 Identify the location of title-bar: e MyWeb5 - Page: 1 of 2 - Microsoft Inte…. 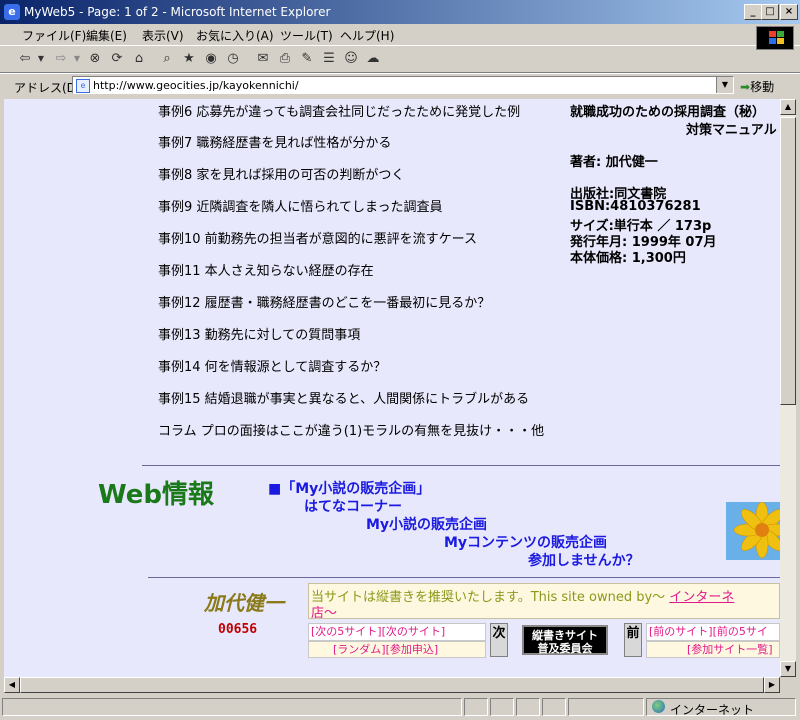
(400, 12).